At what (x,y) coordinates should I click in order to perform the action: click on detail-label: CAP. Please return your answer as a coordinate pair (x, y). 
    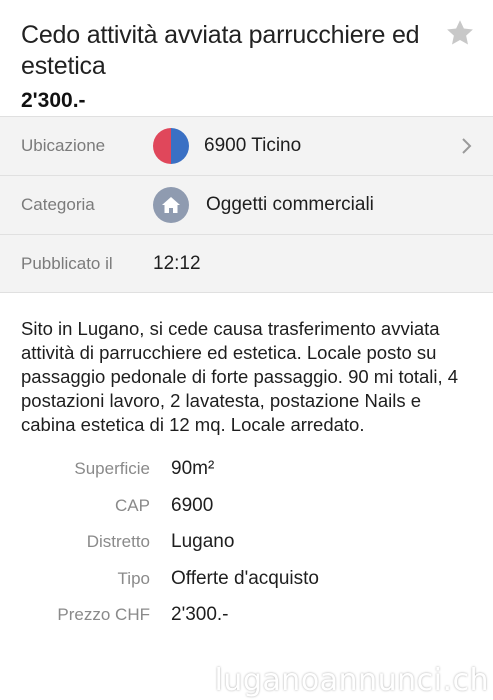
    Looking at the image, I should click on (132, 505).